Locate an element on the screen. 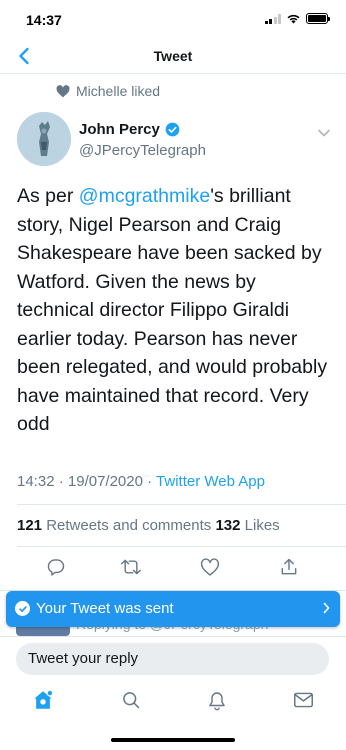 This screenshot has height=750, width=346. likes-count: 132 is located at coordinates (228, 525).